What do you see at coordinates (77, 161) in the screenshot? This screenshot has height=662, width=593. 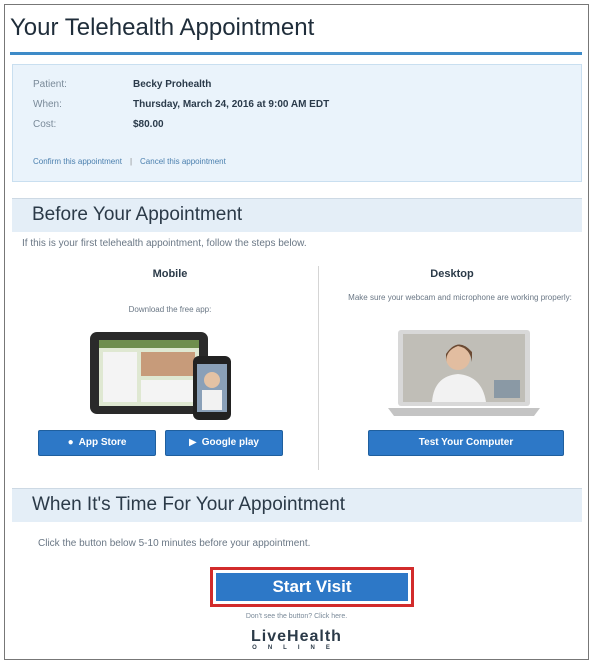 I see `confirm-appointment-link: Confirm this appointment` at bounding box center [77, 161].